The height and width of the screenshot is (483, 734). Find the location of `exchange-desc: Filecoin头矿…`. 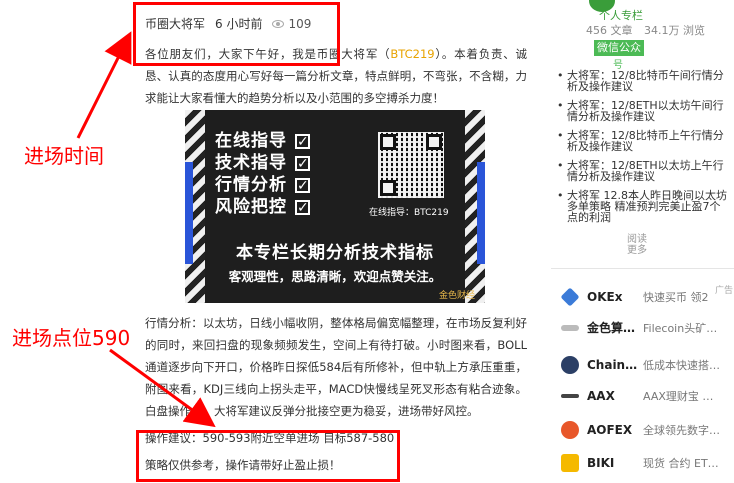

exchange-desc: Filecoin头矿… is located at coordinates (680, 328).